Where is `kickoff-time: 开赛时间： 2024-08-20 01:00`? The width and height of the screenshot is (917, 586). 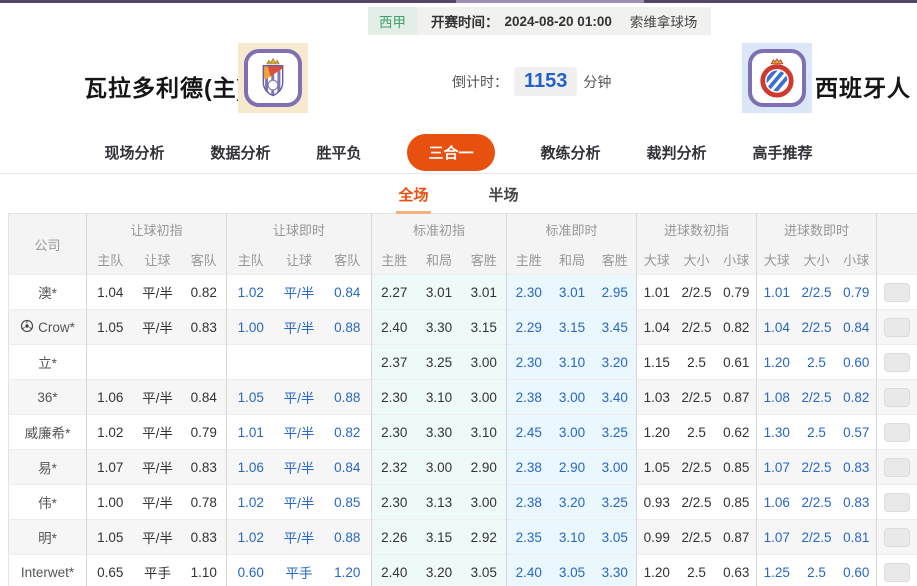 kickoff-time: 开赛时间： 2024-08-20 01:00 is located at coordinates (521, 21).